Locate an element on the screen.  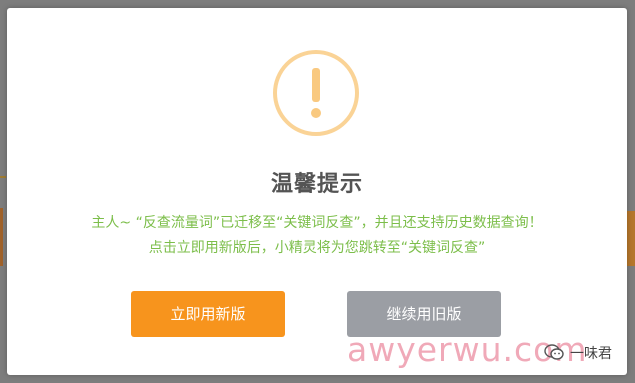
background-page-button is located at coordinates (631, 238).